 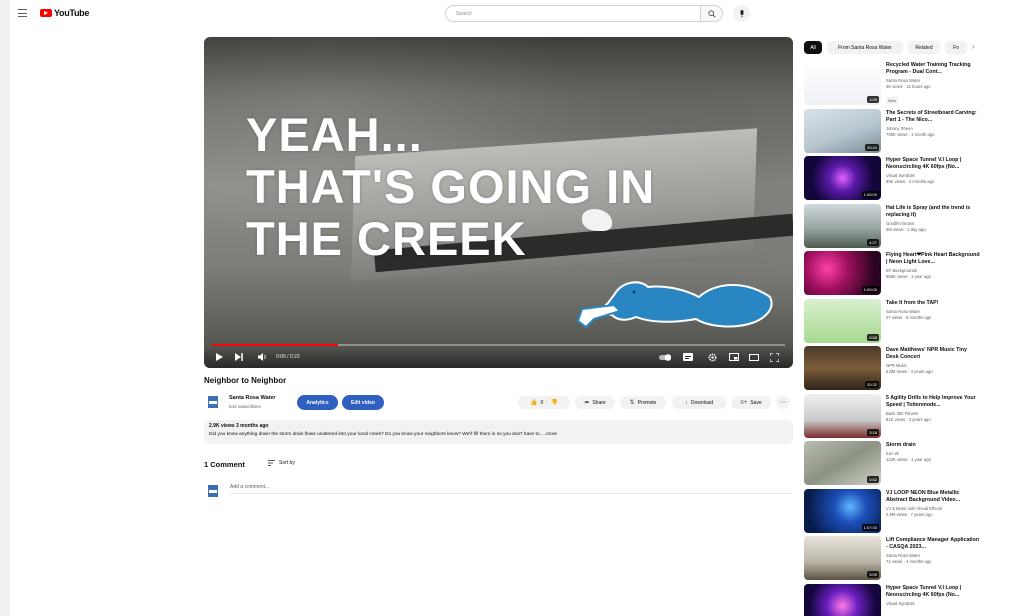 I want to click on fullscreen-button, so click(x=774, y=357).